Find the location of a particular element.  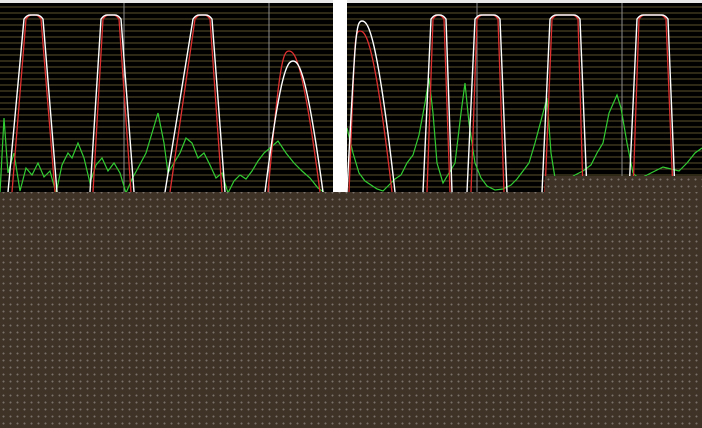

panel-divider is located at coordinates (340, 96).